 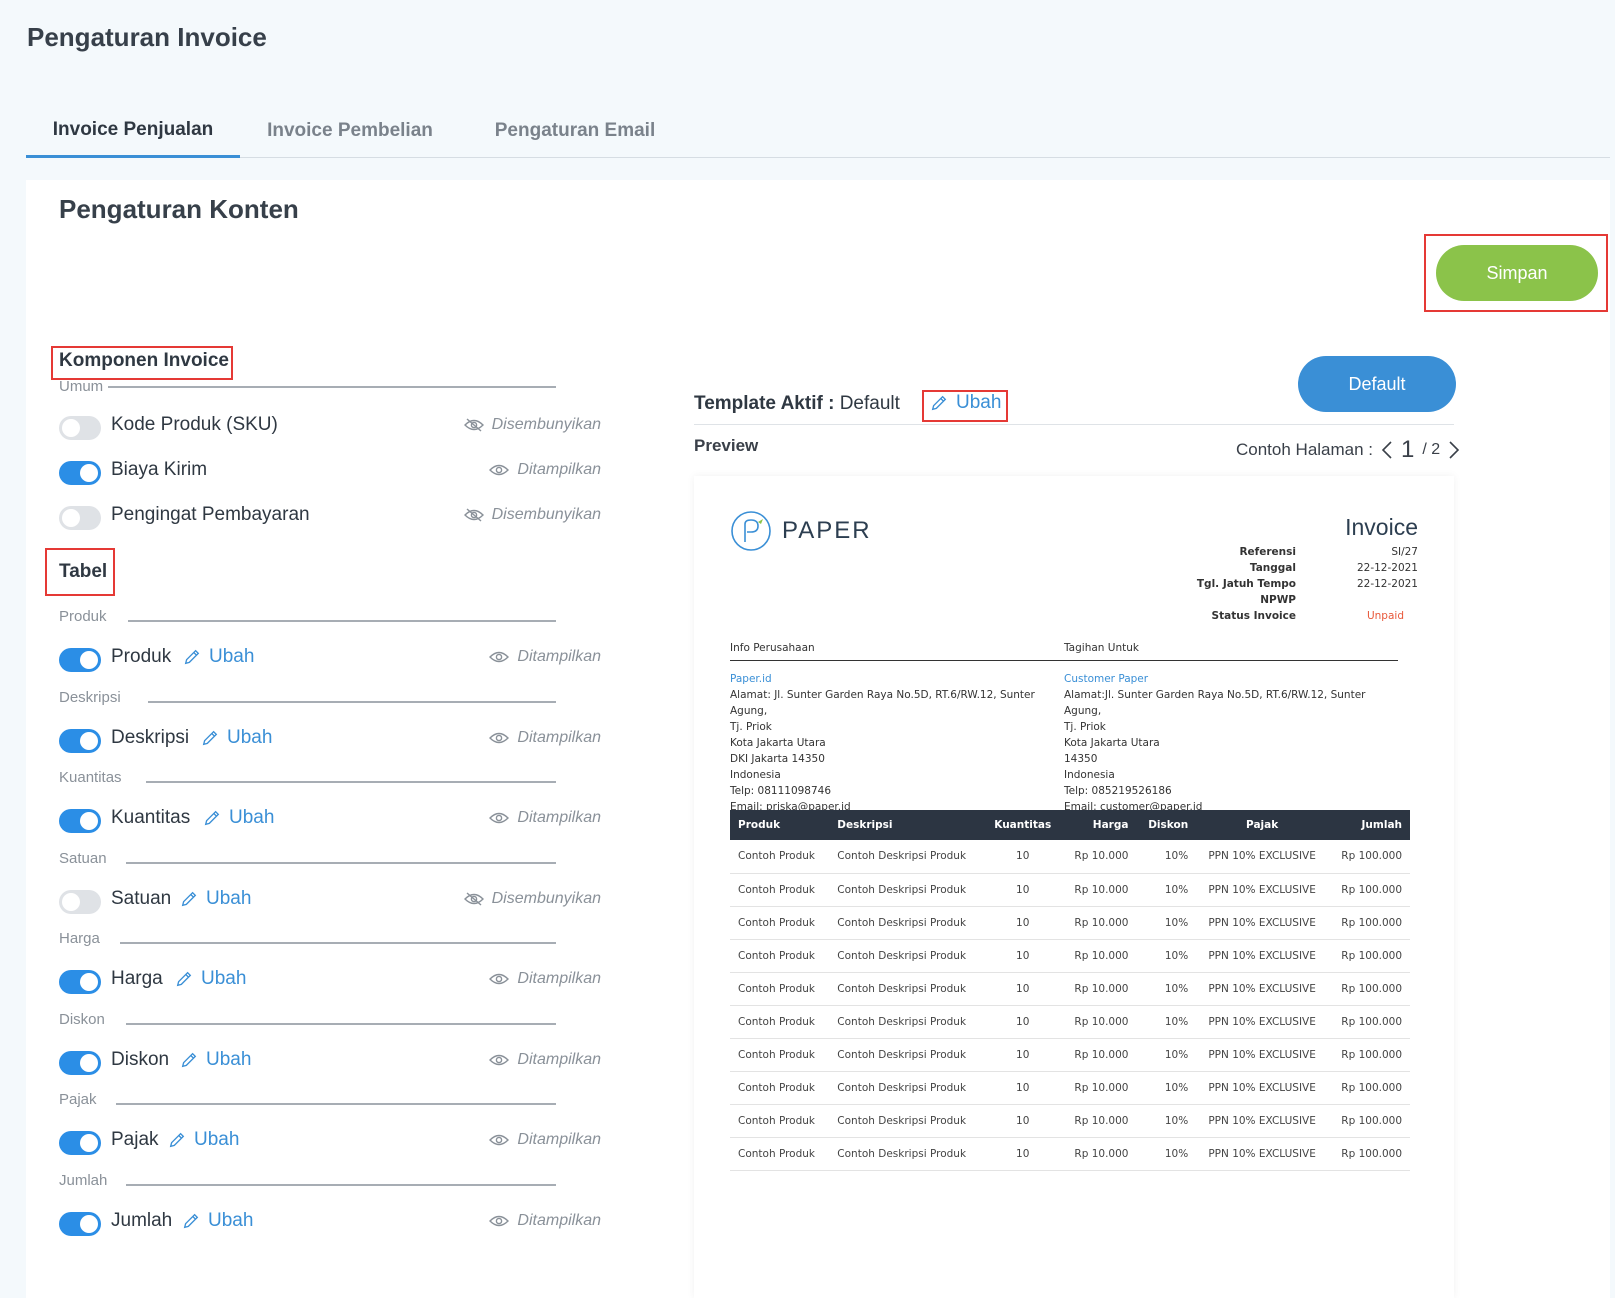 What do you see at coordinates (1377, 384) in the screenshot?
I see `default-button: Default` at bounding box center [1377, 384].